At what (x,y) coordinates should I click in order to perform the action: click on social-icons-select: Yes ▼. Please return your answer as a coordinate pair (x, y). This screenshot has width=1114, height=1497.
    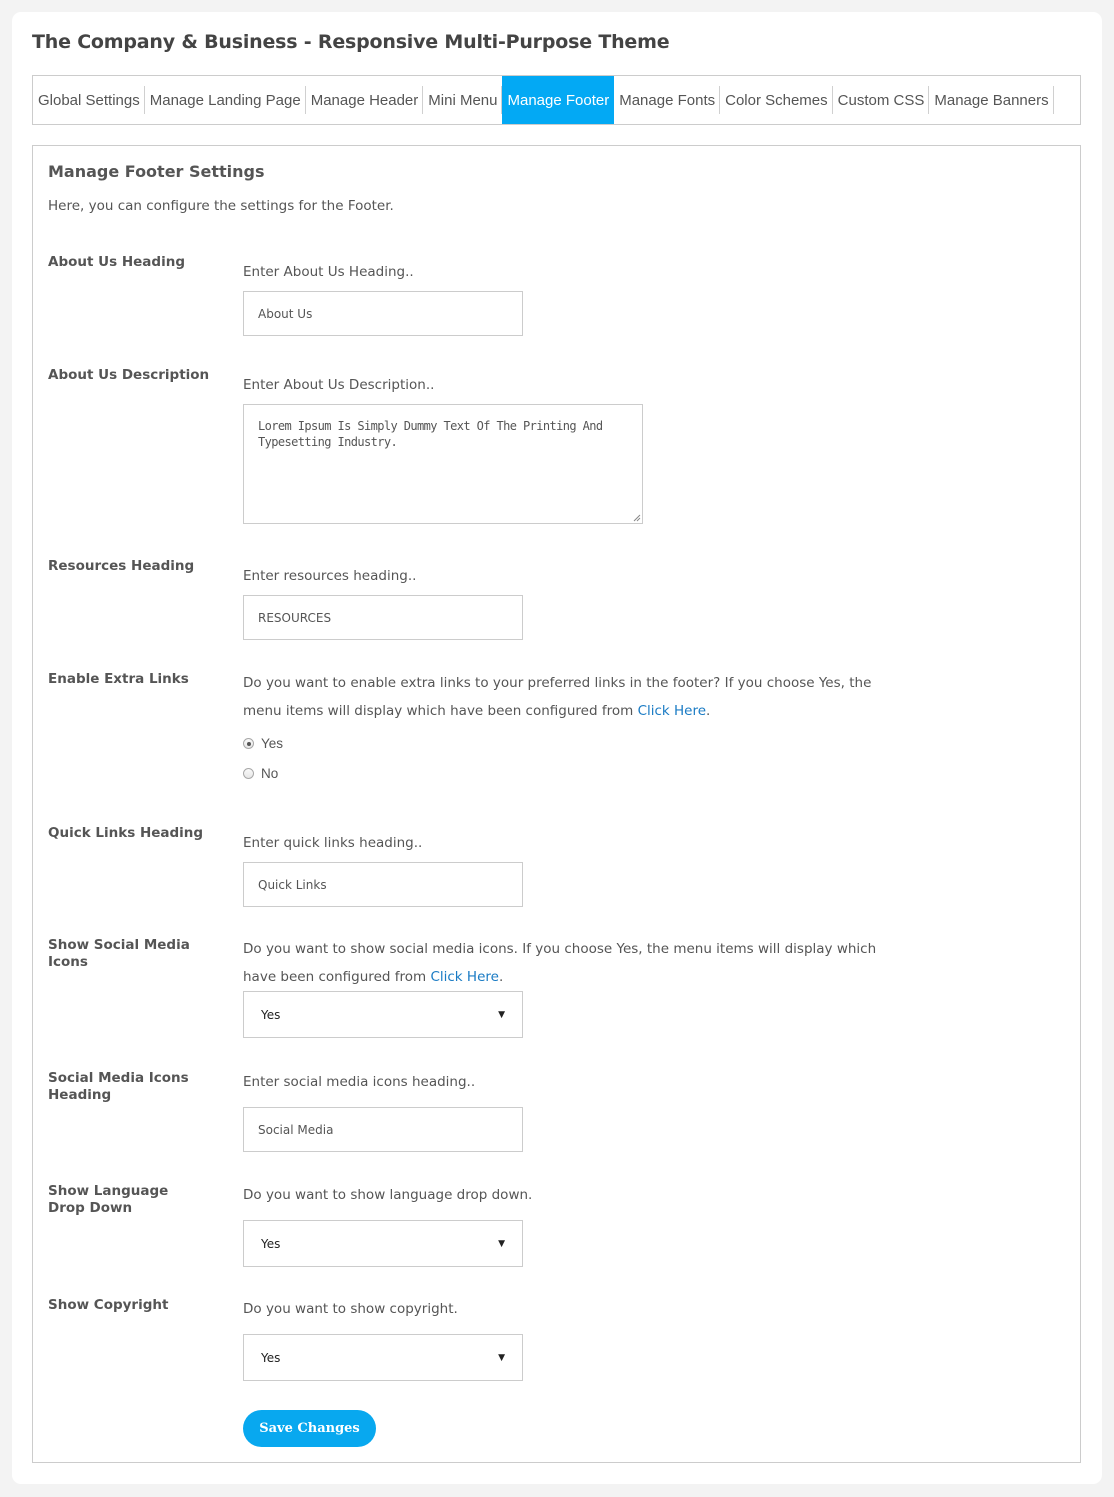
    Looking at the image, I should click on (383, 1014).